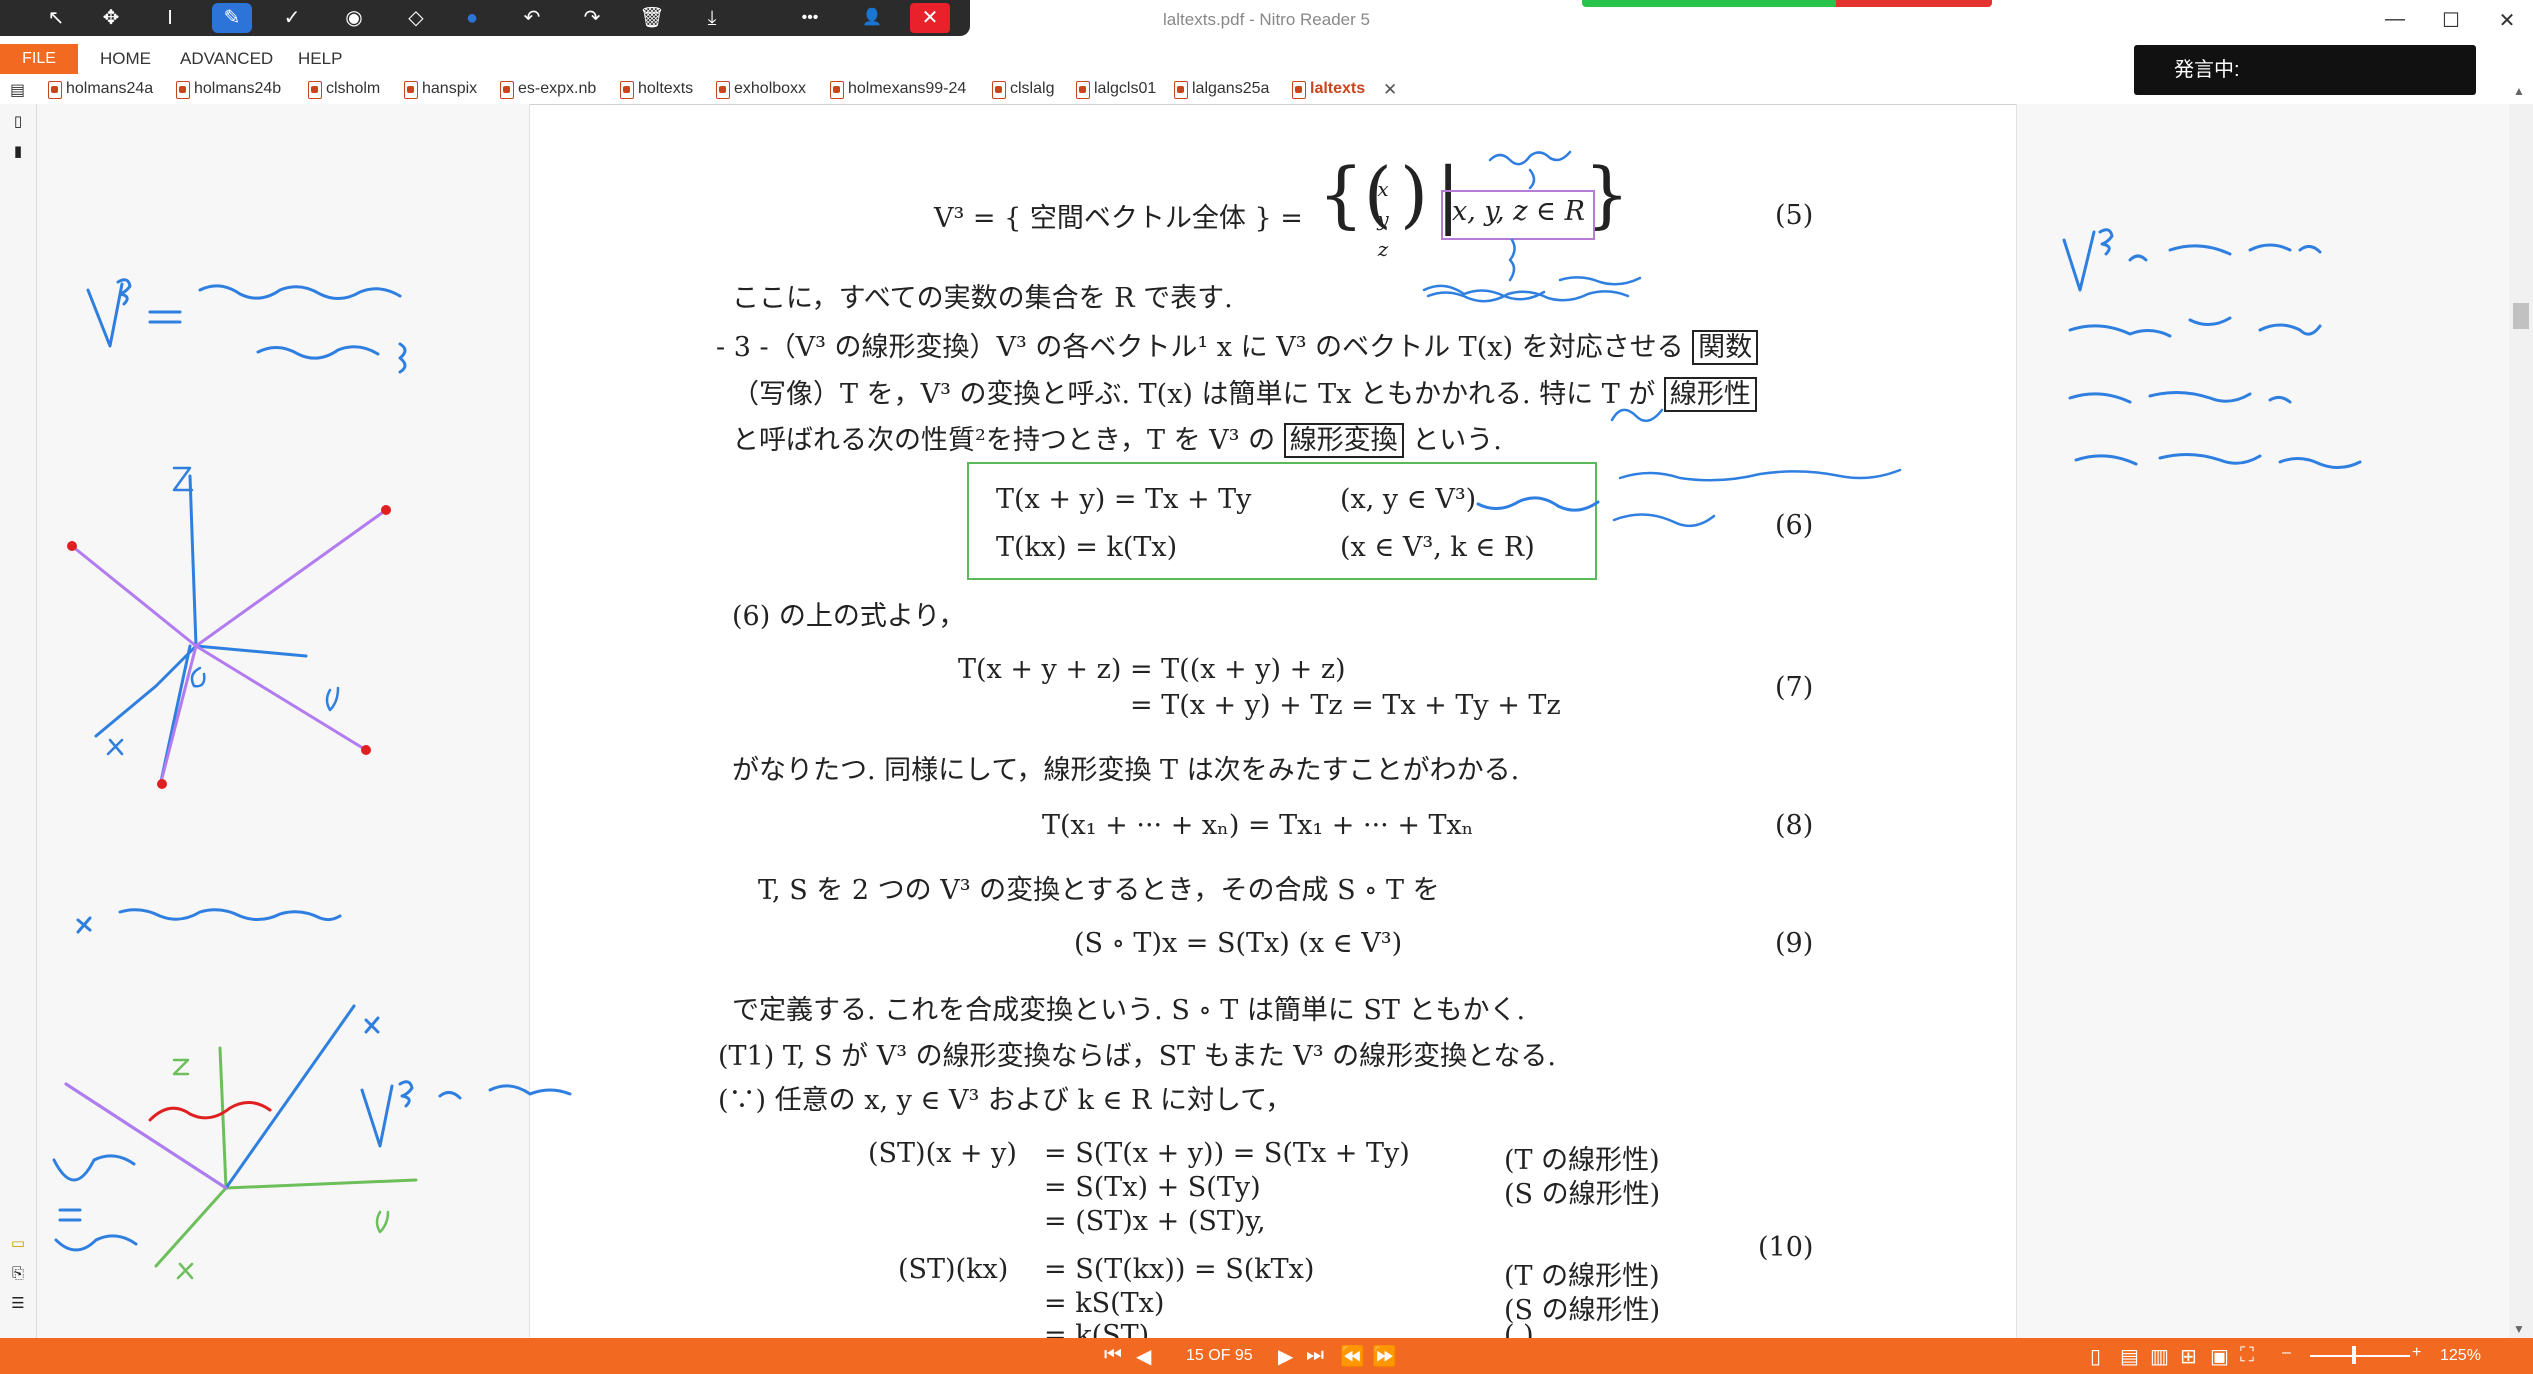 Image resolution: width=2533 pixels, height=1374 pixels. What do you see at coordinates (1532, 288) in the screenshot?
I see `ink-note-top` at bounding box center [1532, 288].